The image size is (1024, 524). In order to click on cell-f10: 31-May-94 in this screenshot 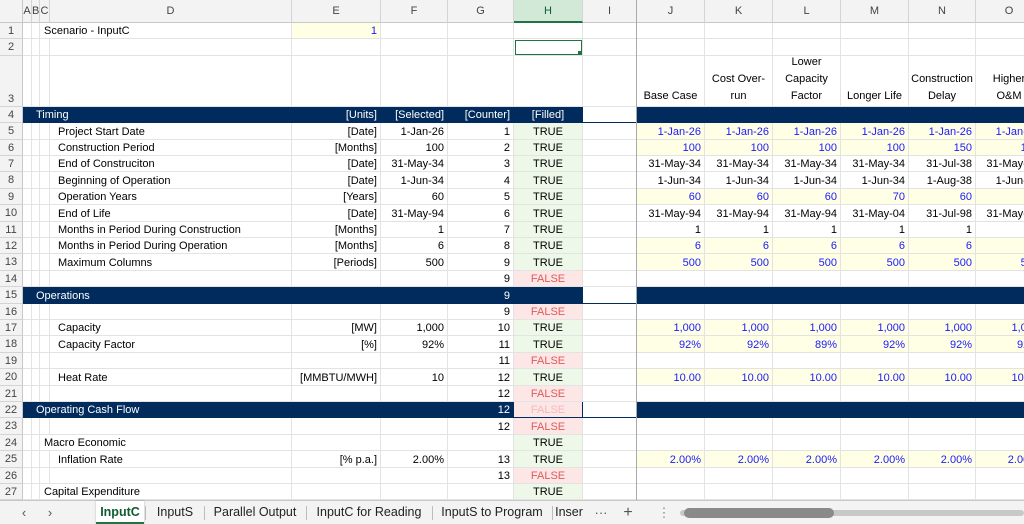, I will do `click(414, 213)`.